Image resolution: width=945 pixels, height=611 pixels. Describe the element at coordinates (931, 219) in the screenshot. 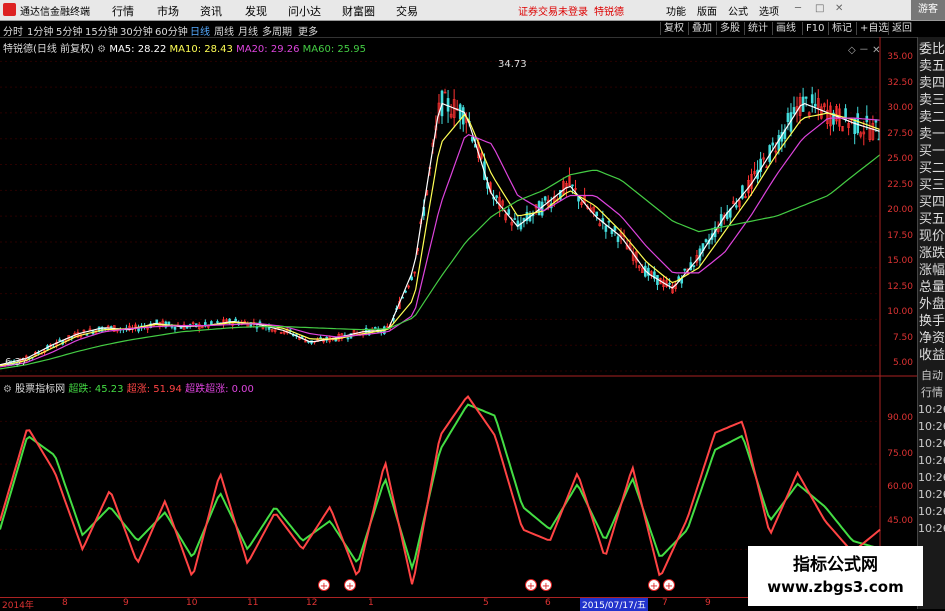

I see `side-panel-item: 买五` at that location.